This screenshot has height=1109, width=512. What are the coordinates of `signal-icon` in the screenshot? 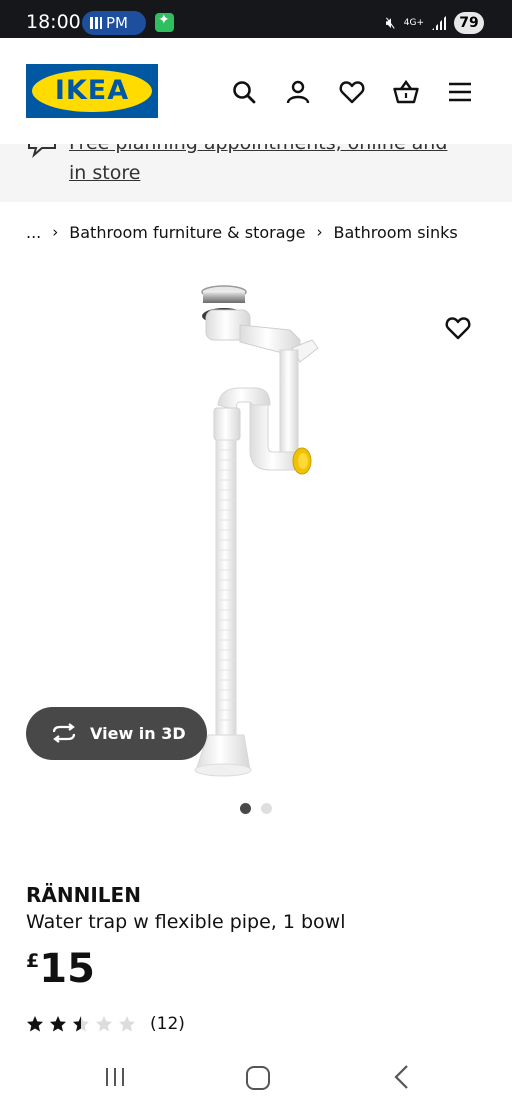 It's located at (439, 23).